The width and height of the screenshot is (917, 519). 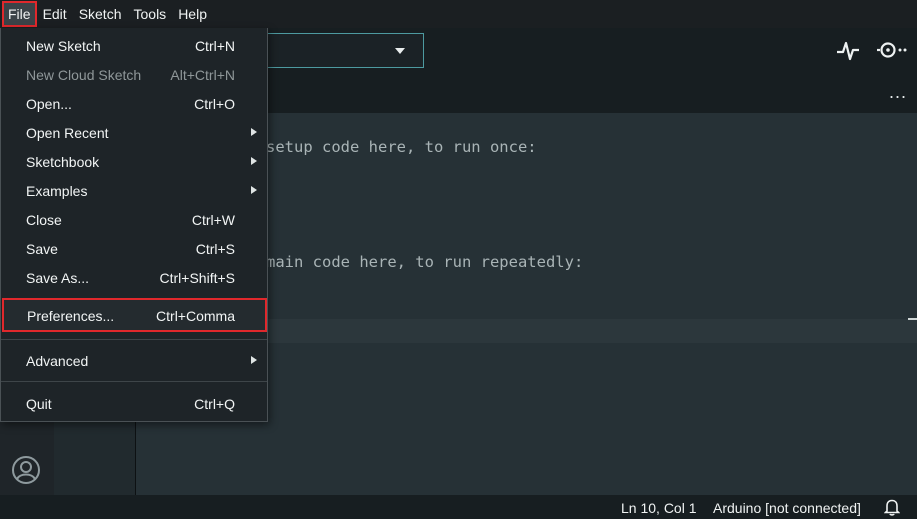 I want to click on menu-help: Help, so click(x=192, y=14).